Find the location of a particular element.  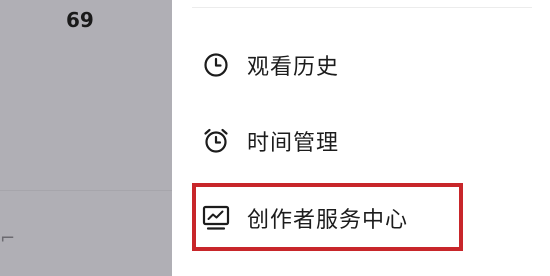

partial-icon: ⌐ is located at coordinates (8, 238).